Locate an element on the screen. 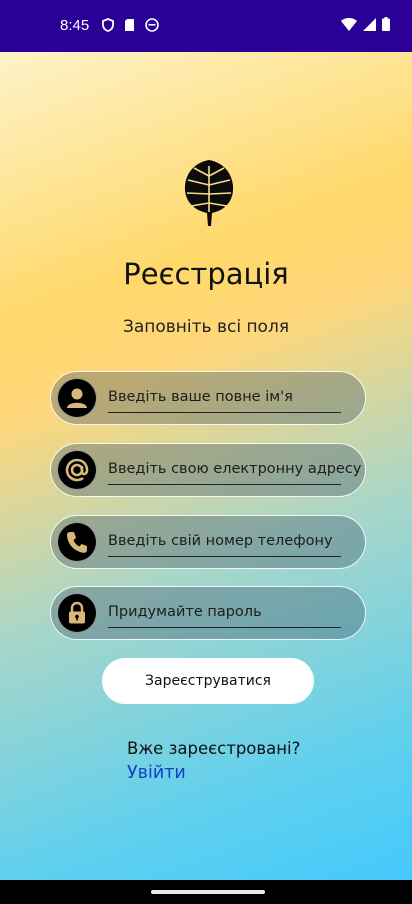  password-field: Придумайте пароль is located at coordinates (208, 613).